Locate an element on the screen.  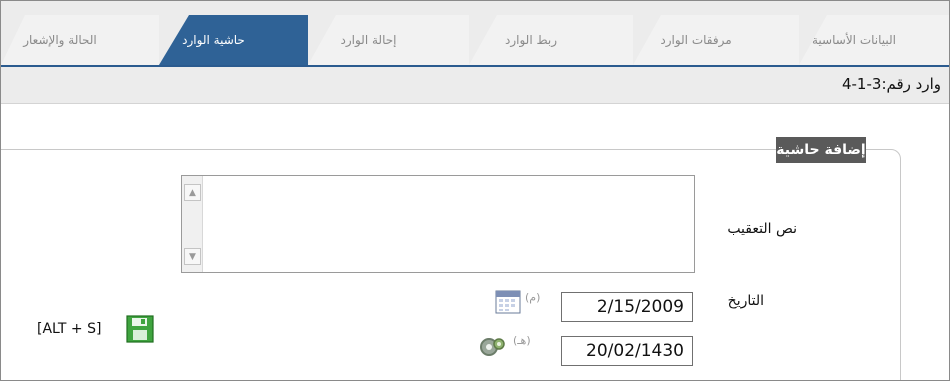
tab-label: حاشية الوارد is located at coordinates (213, 40).